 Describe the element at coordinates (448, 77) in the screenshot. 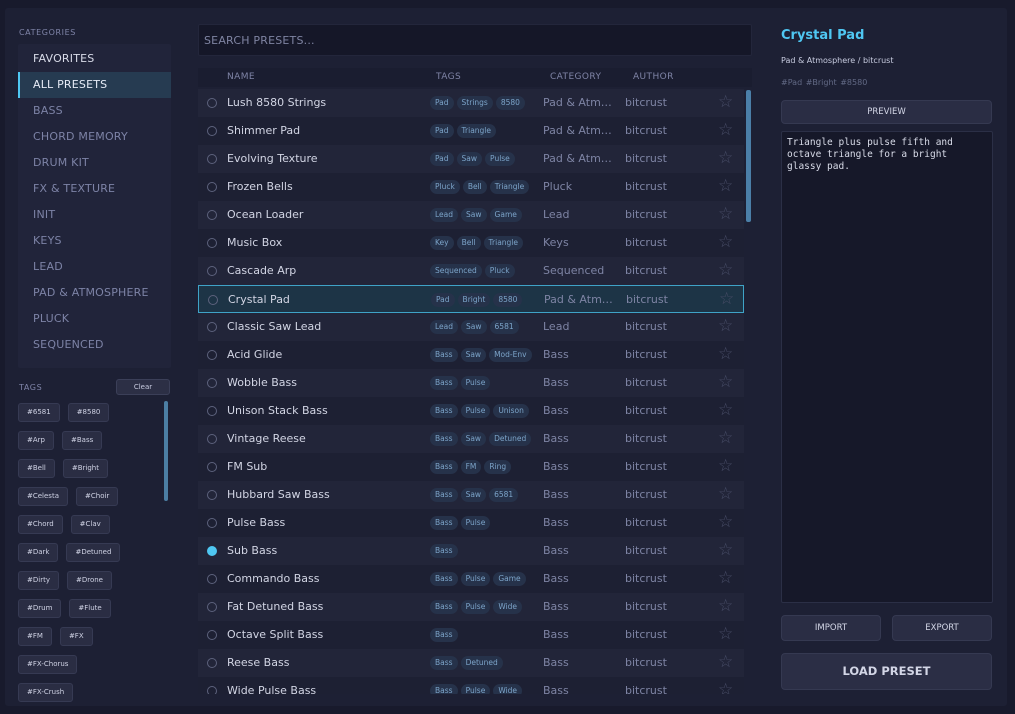

I see `column-header-tags: TAGS` at that location.